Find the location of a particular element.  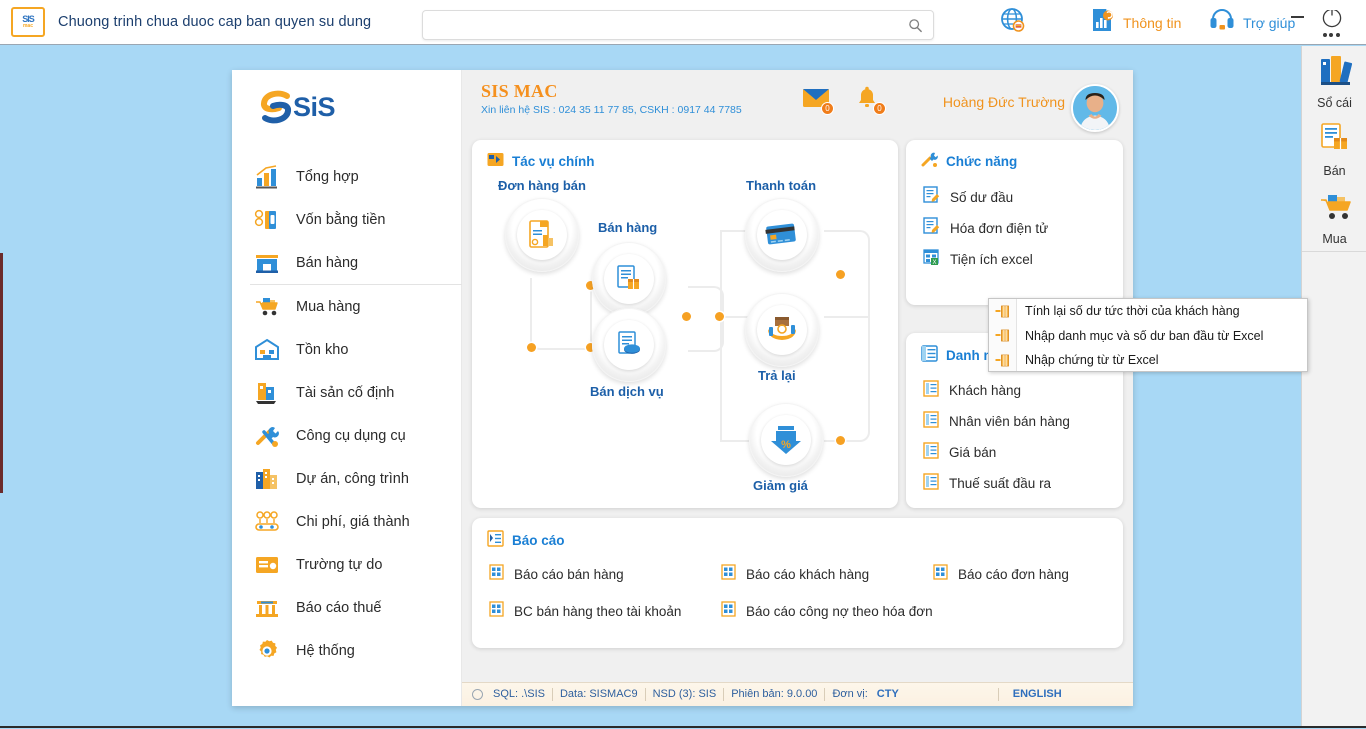

sidebar-item-cong-cu-dung-cu: Công cụ dụng cụ is located at coordinates (347, 435).